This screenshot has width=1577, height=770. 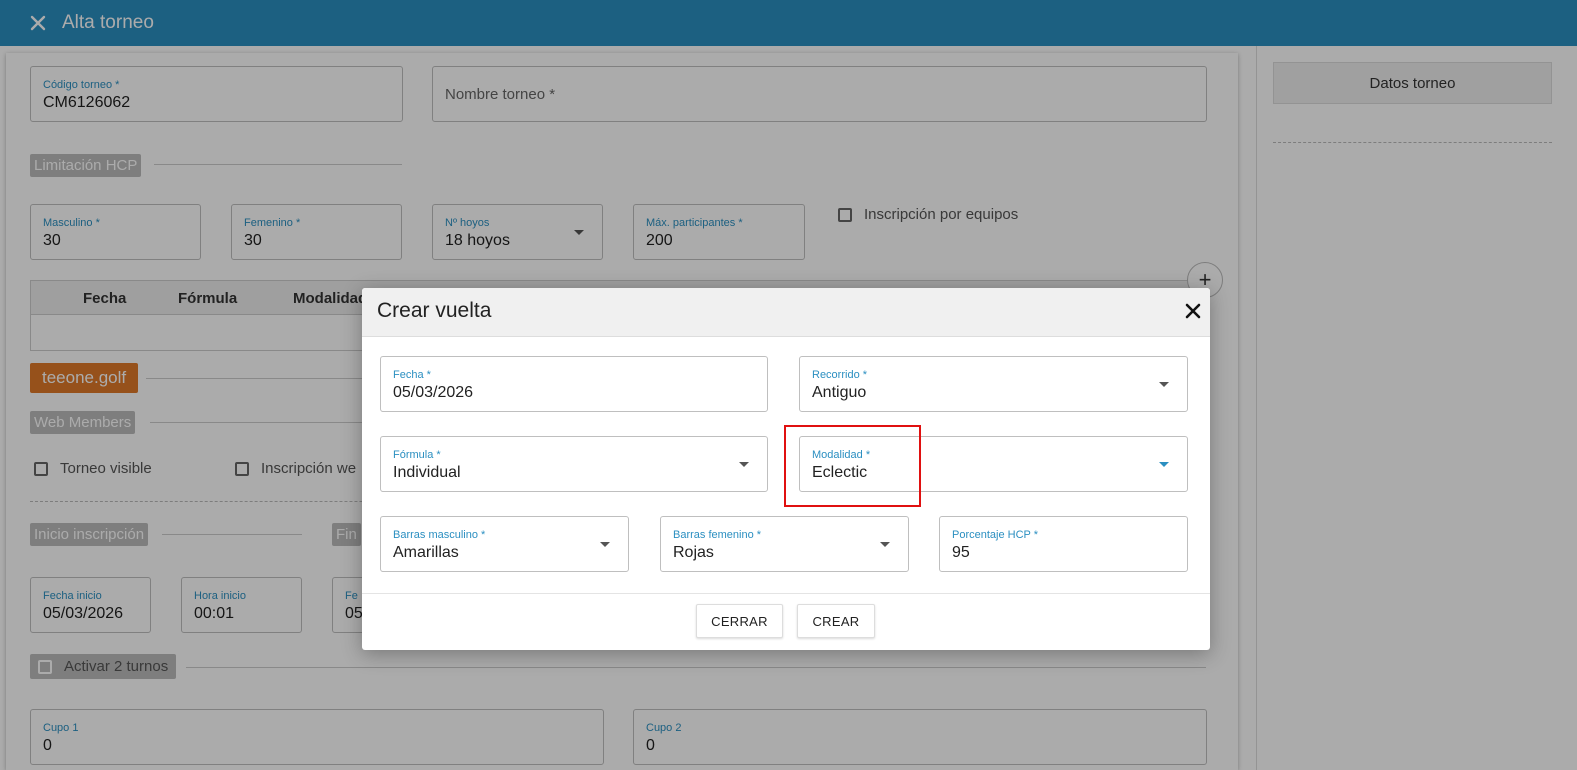 What do you see at coordinates (412, 375) in the screenshot?
I see `fecha-label: Fecha *` at bounding box center [412, 375].